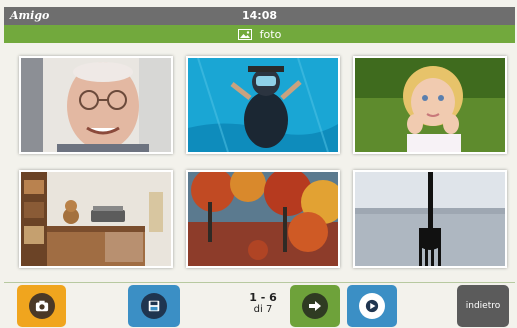 Image resolution: width=517 pixels, height=328 pixels. Describe the element at coordinates (263, 310) in the screenshot. I see `page-total: di 7` at that location.